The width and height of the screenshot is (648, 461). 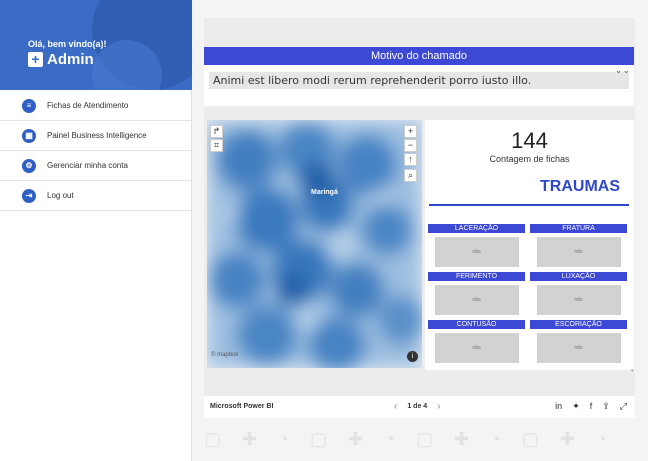 I want to click on tile-laceracao: LACERAÇÃO não, so click(x=476, y=245).